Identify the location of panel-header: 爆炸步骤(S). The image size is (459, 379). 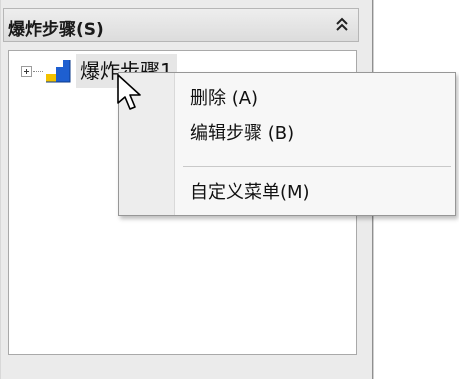
(181, 25).